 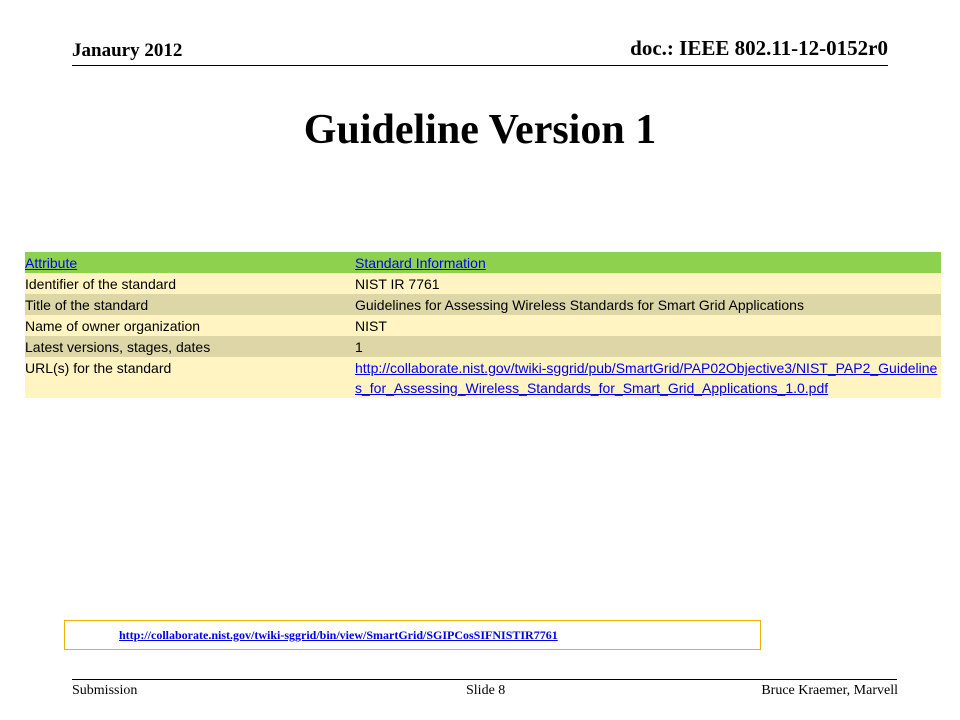 I want to click on footer-submission: Submission, so click(x=105, y=690).